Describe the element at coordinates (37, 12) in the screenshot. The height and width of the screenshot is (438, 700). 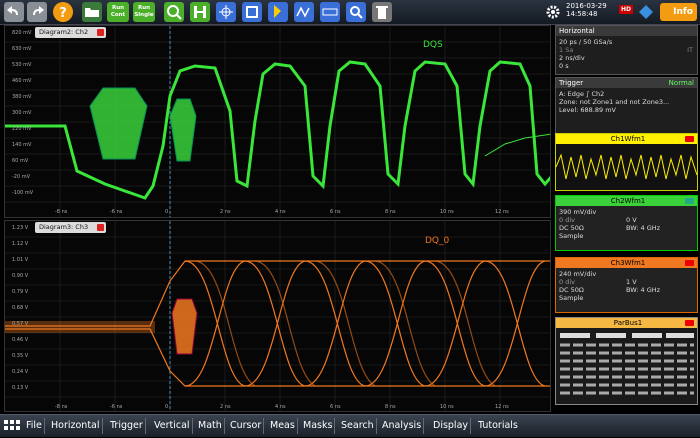
I see `redo-icon` at that location.